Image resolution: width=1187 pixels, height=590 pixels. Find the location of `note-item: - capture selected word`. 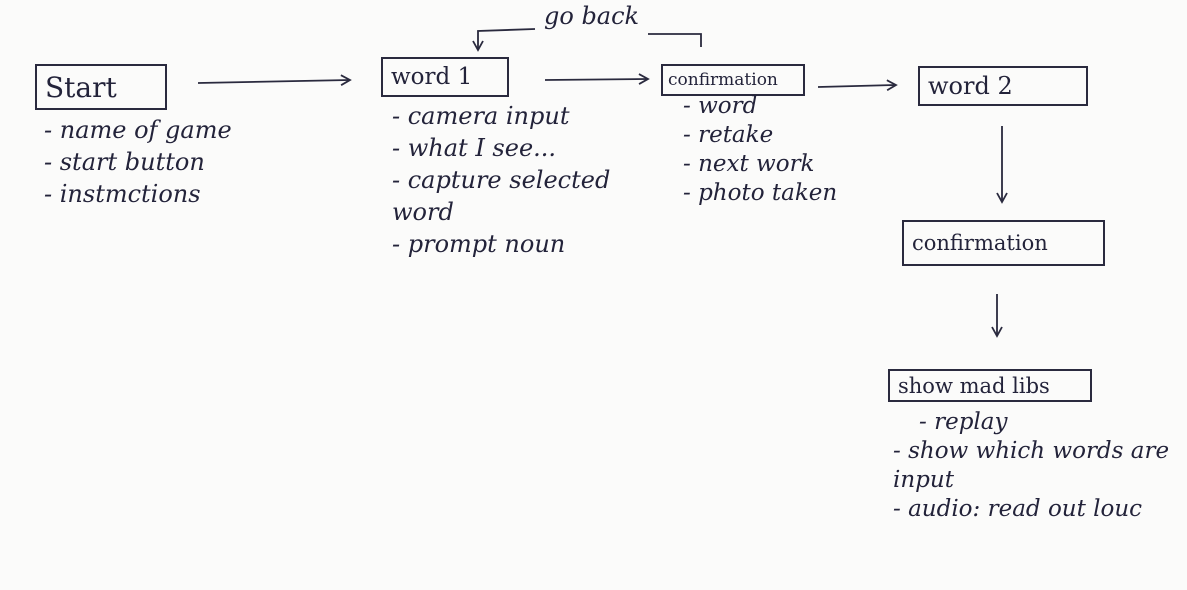

note-item: - capture selected word is located at coordinates (501, 196).